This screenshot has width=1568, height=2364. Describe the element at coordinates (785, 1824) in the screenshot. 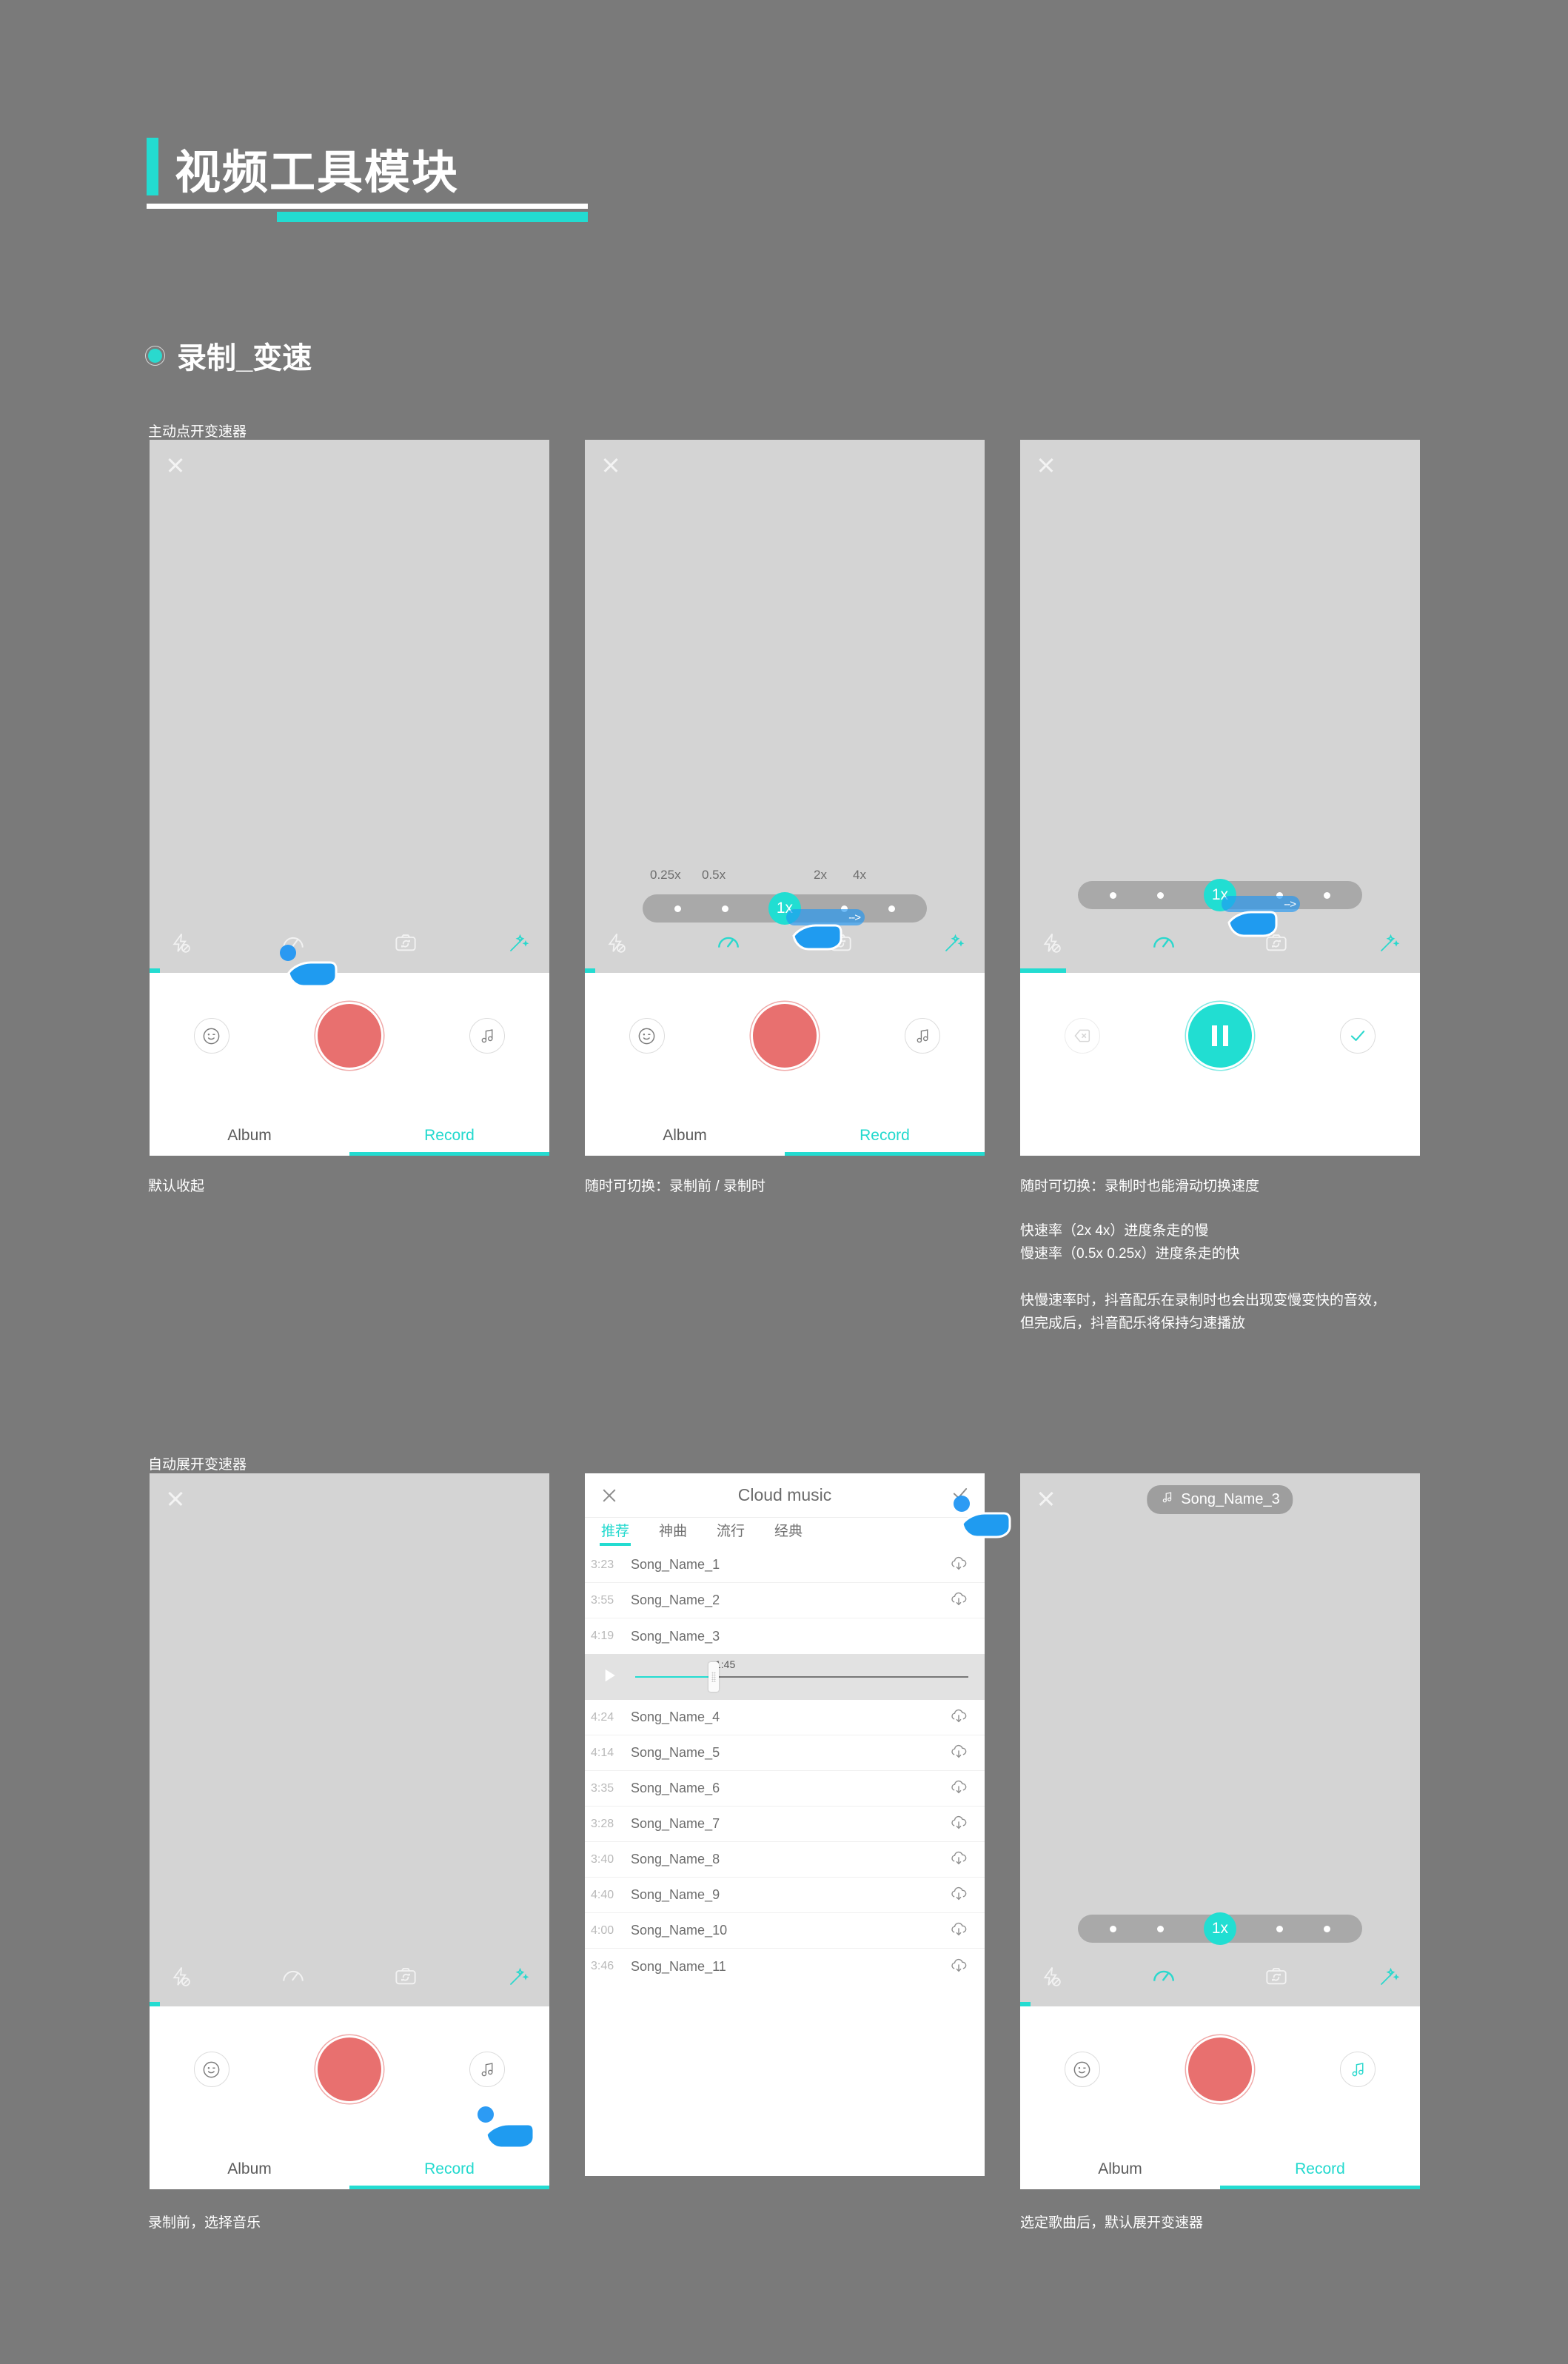

I see `list-item: 3:28 Song_Name_7` at that location.